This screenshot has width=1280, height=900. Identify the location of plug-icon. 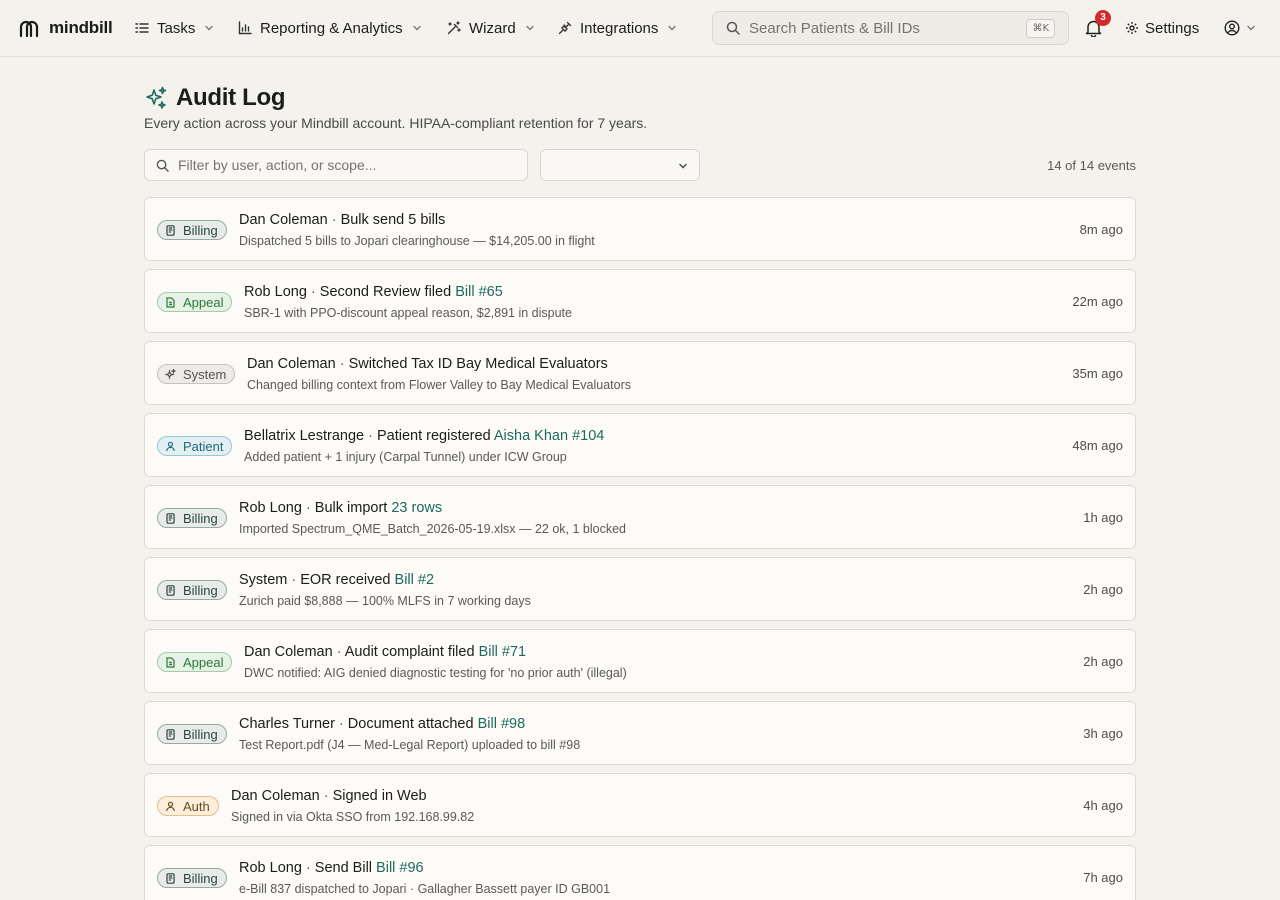
(565, 28).